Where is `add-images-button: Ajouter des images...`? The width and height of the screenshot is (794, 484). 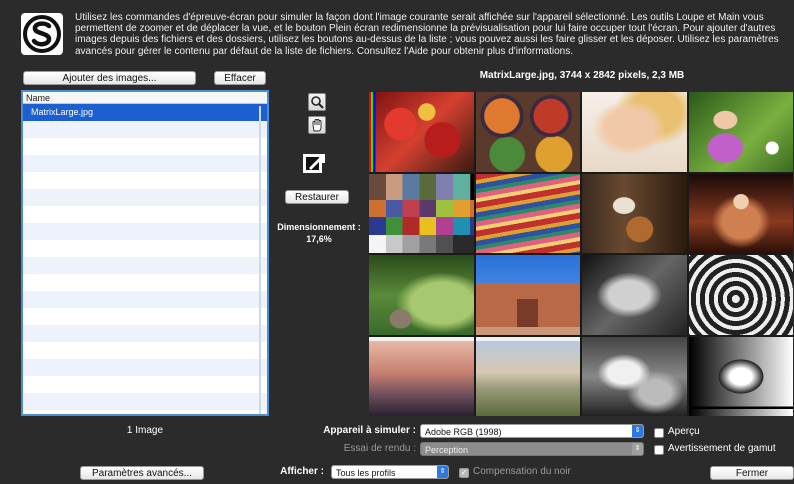
add-images-button: Ajouter des images... is located at coordinates (109, 78).